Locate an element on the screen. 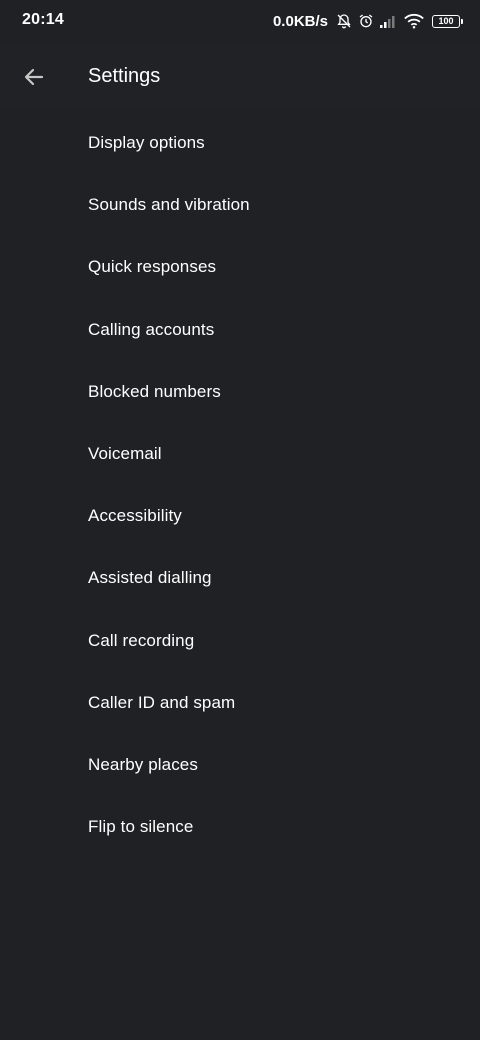 This screenshot has width=480, height=1040. settings-item-label: Call recording is located at coordinates (141, 640).